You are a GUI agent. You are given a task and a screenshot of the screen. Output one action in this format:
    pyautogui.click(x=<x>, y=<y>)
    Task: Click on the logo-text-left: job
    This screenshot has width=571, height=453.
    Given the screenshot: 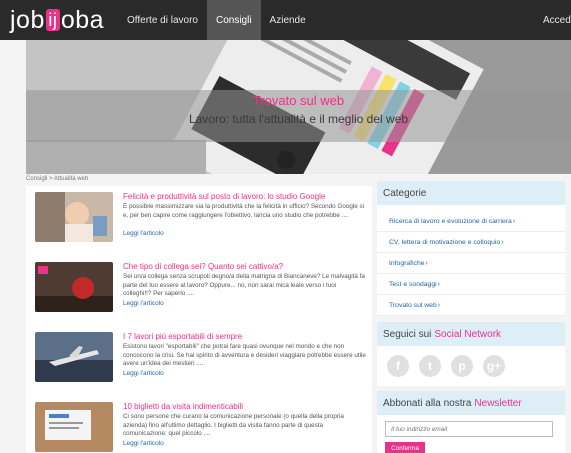 What is the action you would take?
    pyautogui.click(x=27, y=19)
    